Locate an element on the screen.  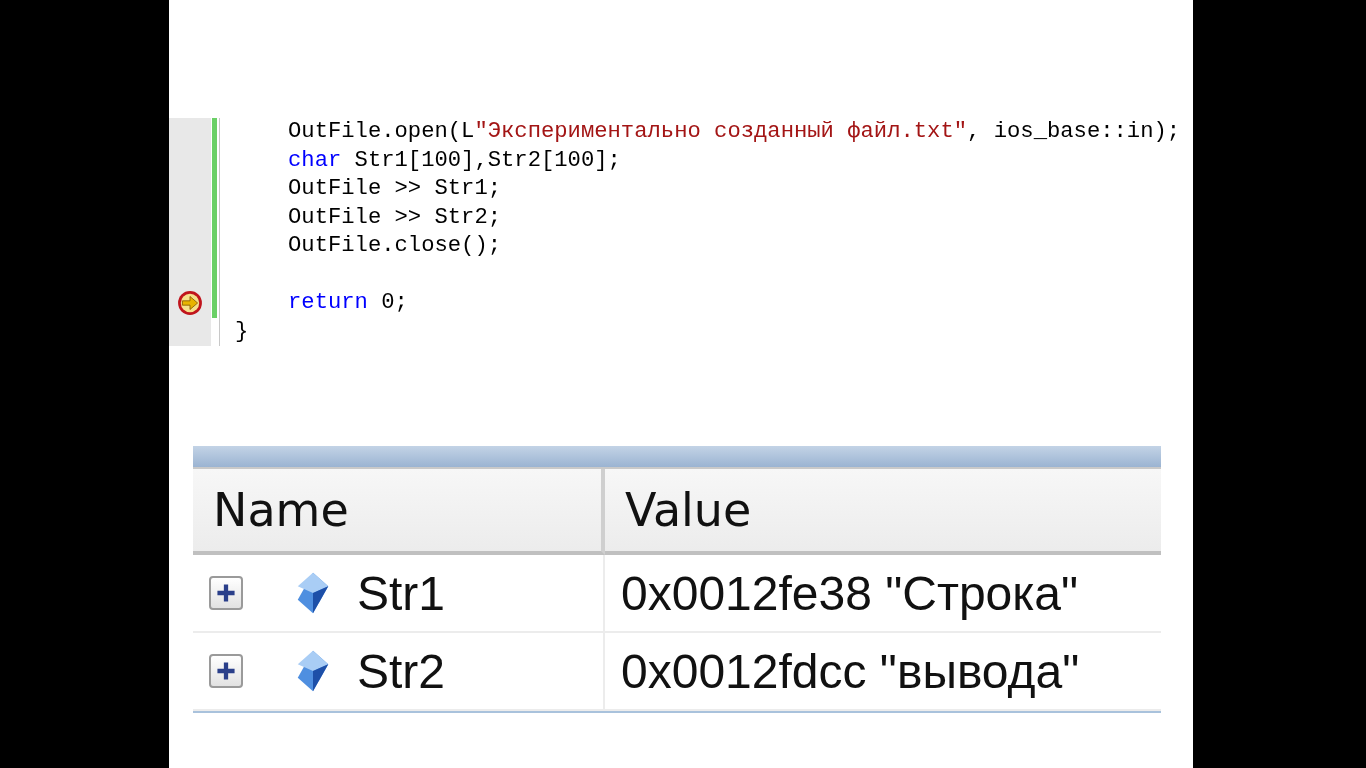
code-line: return 0; is located at coordinates (348, 303).